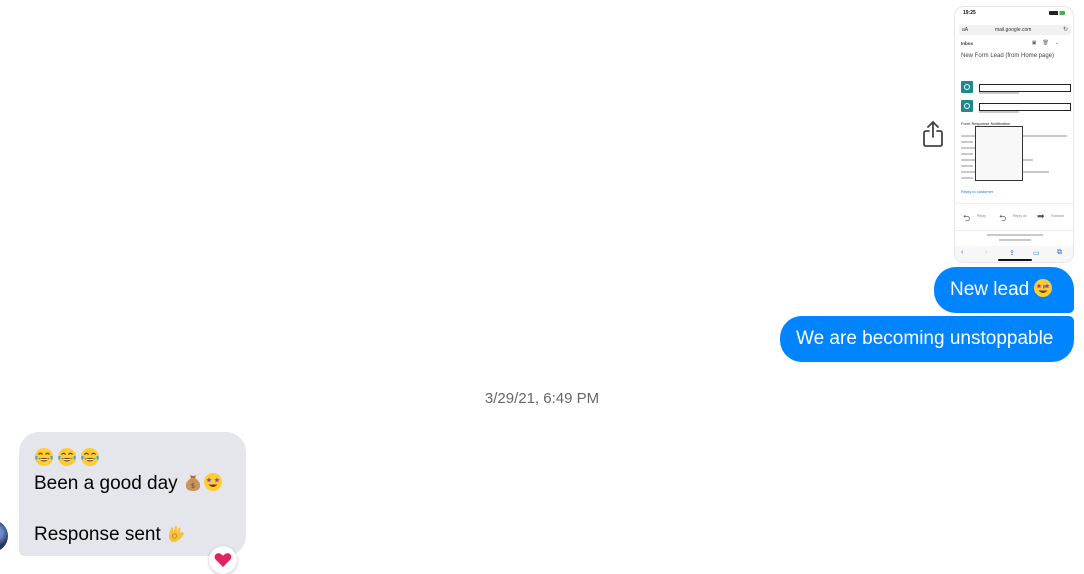 This screenshot has height=574, width=1084. Describe the element at coordinates (1020, 216) in the screenshot. I see `reply-all-label: Reply all` at that location.